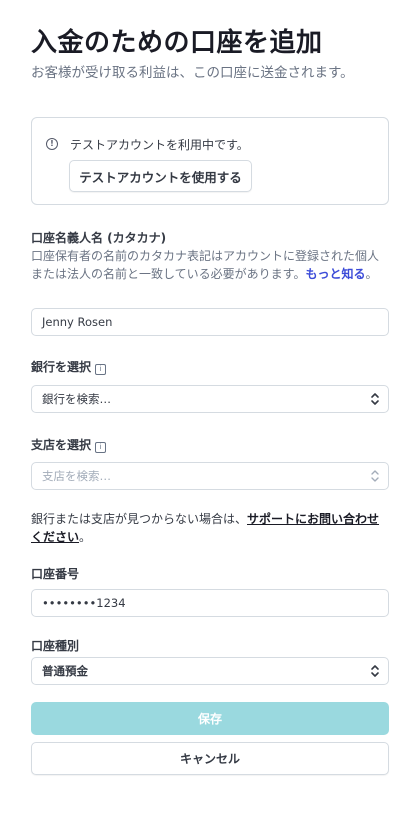 This screenshot has height=822, width=420. Describe the element at coordinates (61, 445) in the screenshot. I see `branch-label: 支店を選択` at that location.